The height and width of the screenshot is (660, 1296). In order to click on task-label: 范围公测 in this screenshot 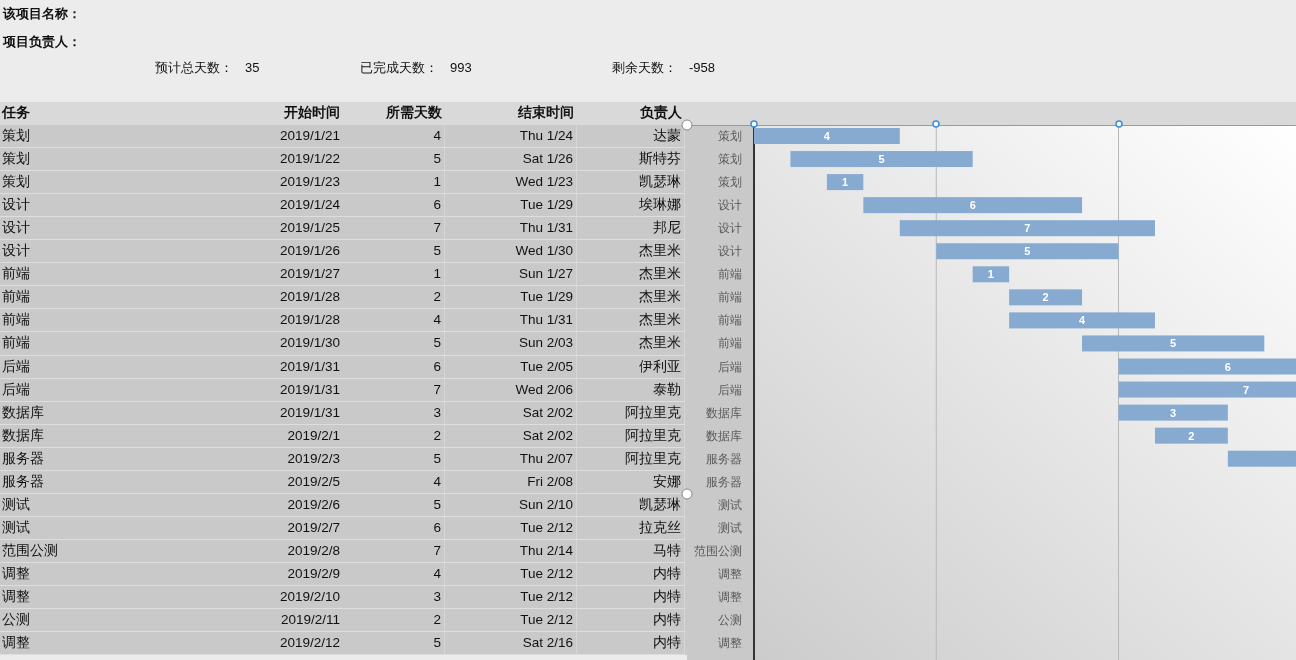, I will do `click(718, 550)`.